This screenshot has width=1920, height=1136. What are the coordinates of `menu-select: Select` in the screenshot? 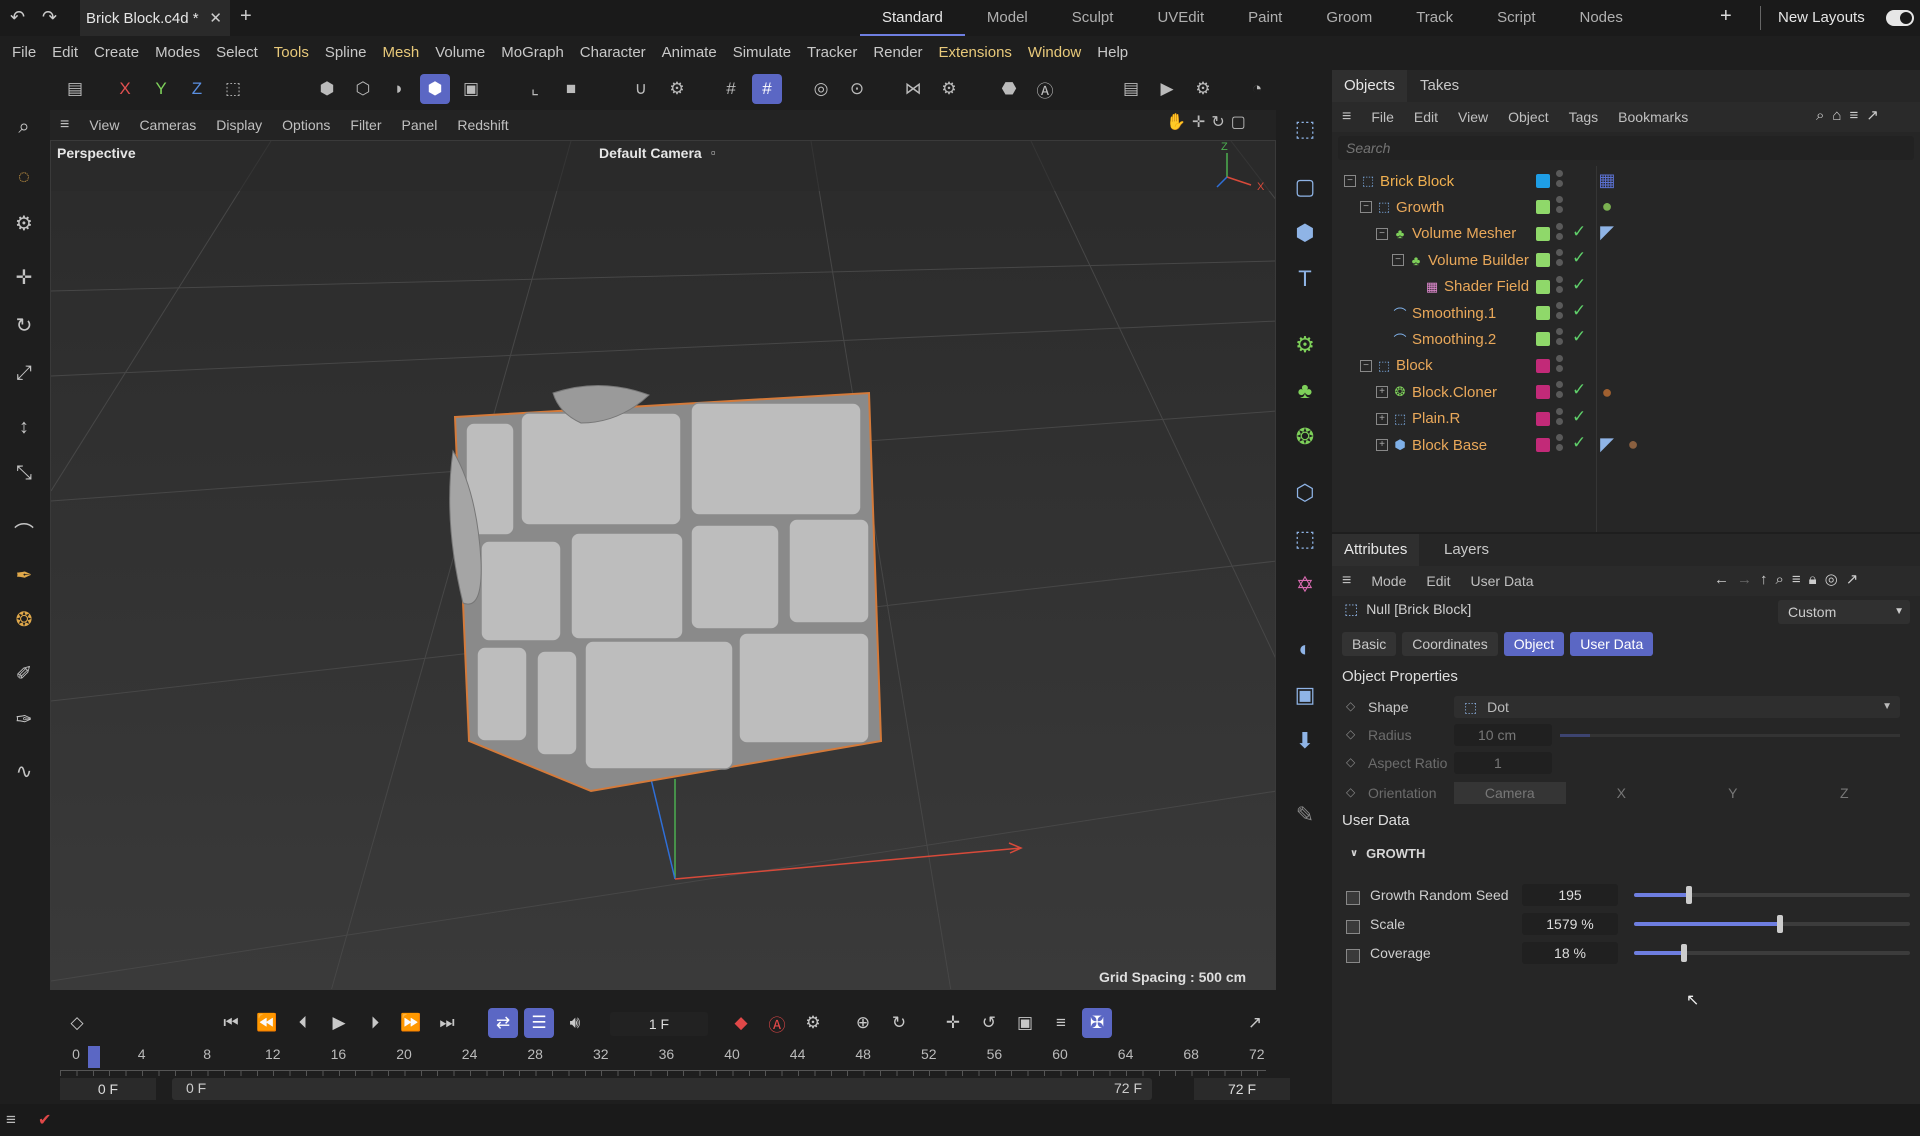 It's located at (237, 52).